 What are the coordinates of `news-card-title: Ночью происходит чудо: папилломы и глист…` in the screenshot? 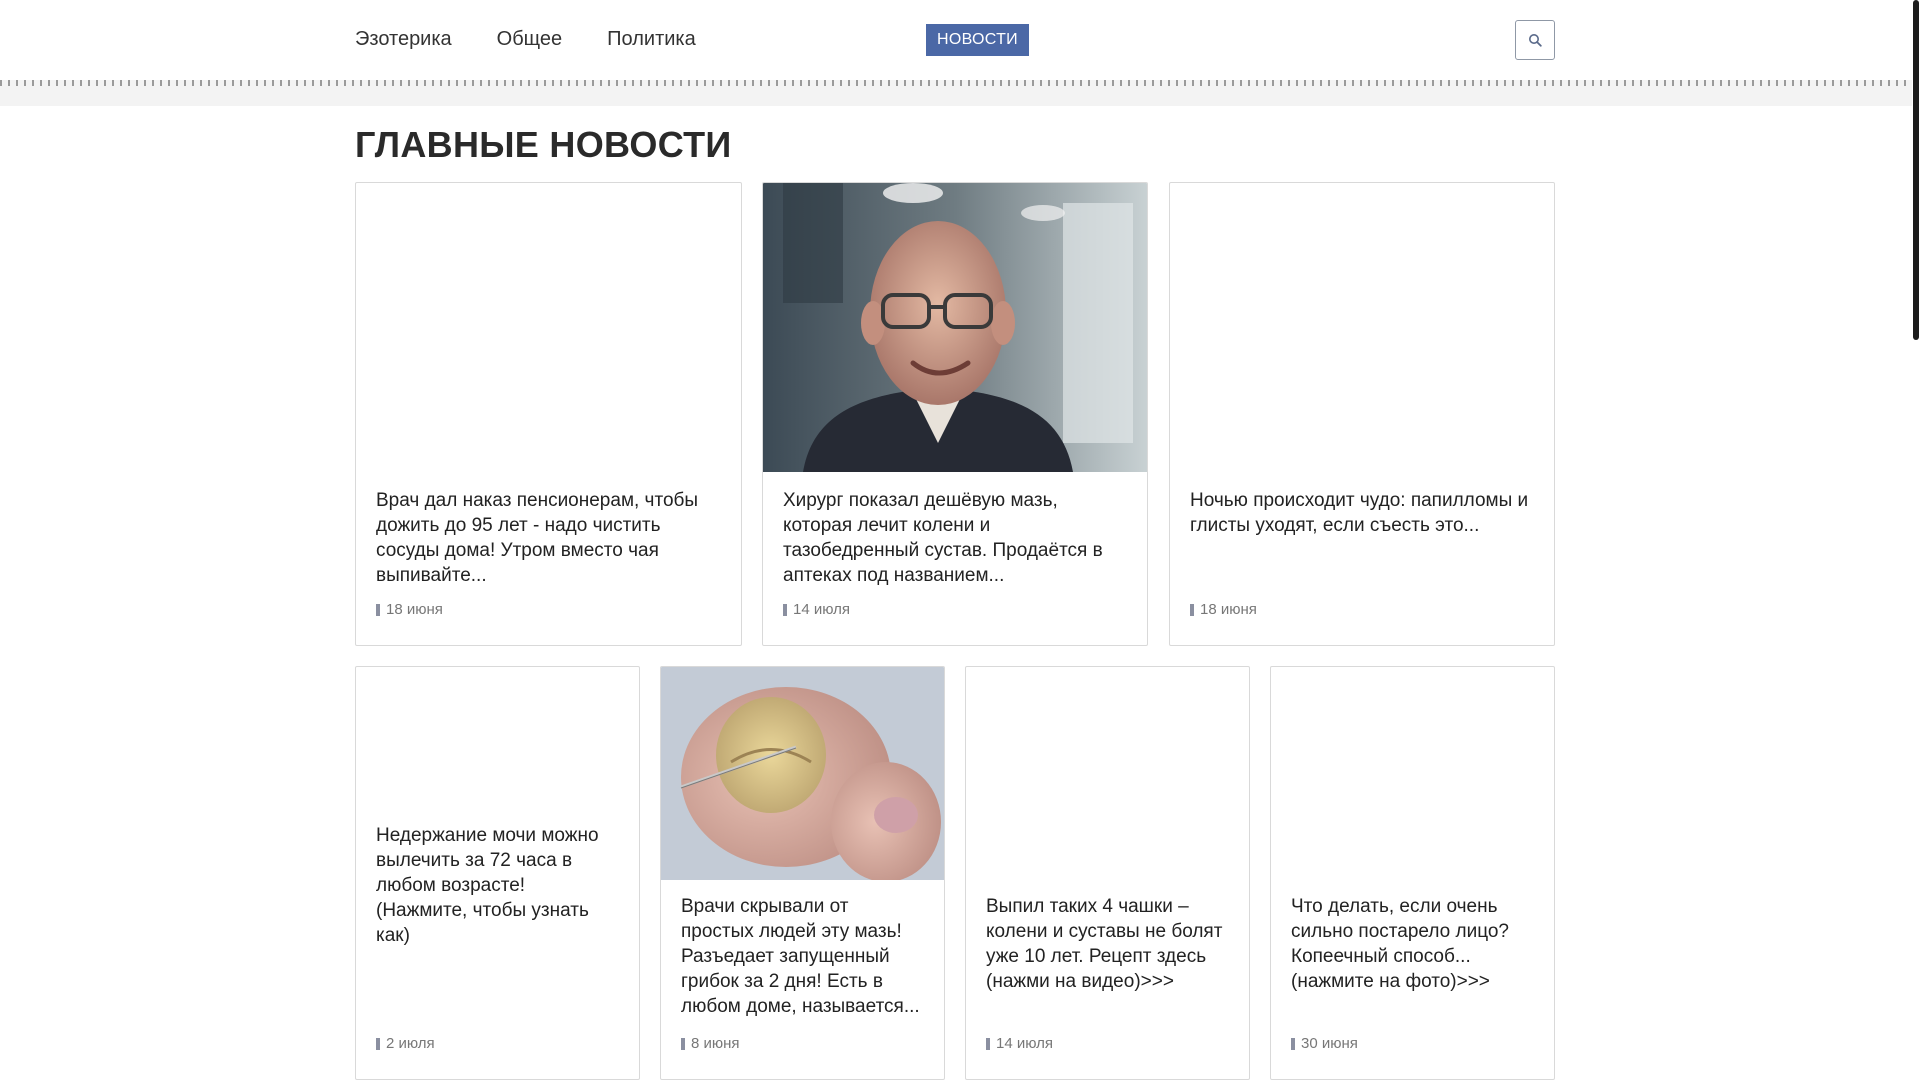 It's located at (1363, 513).